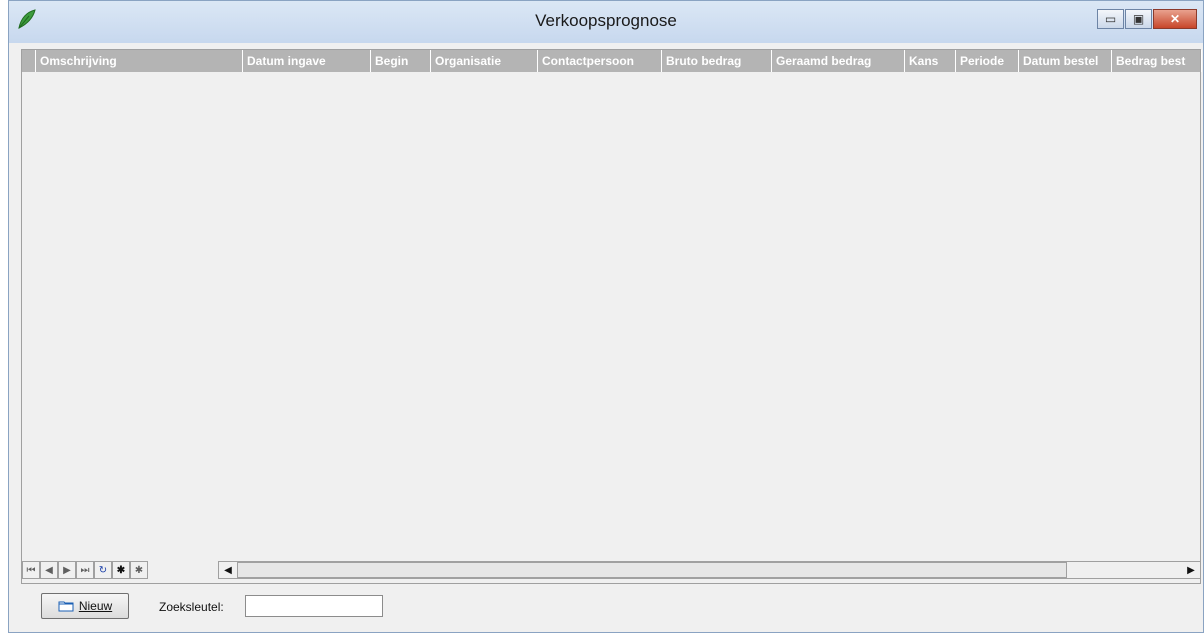 The height and width of the screenshot is (633, 1204). I want to click on search-label: Zoeksleutel:, so click(191, 607).